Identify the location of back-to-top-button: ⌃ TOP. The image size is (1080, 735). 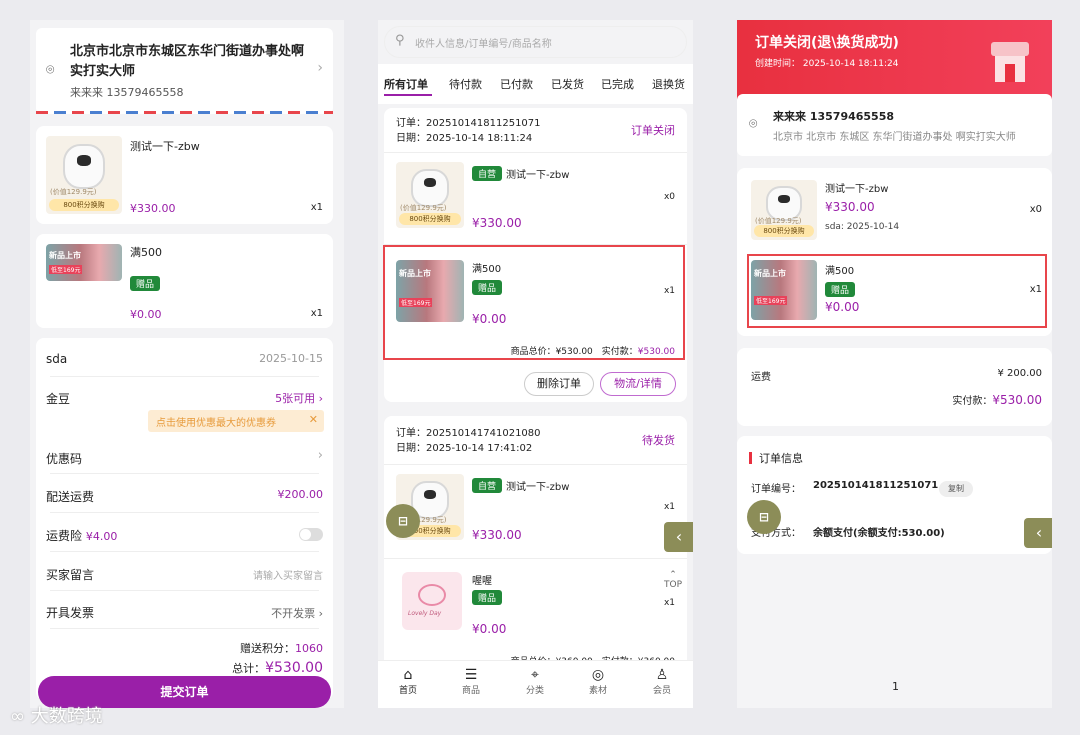
(673, 580).